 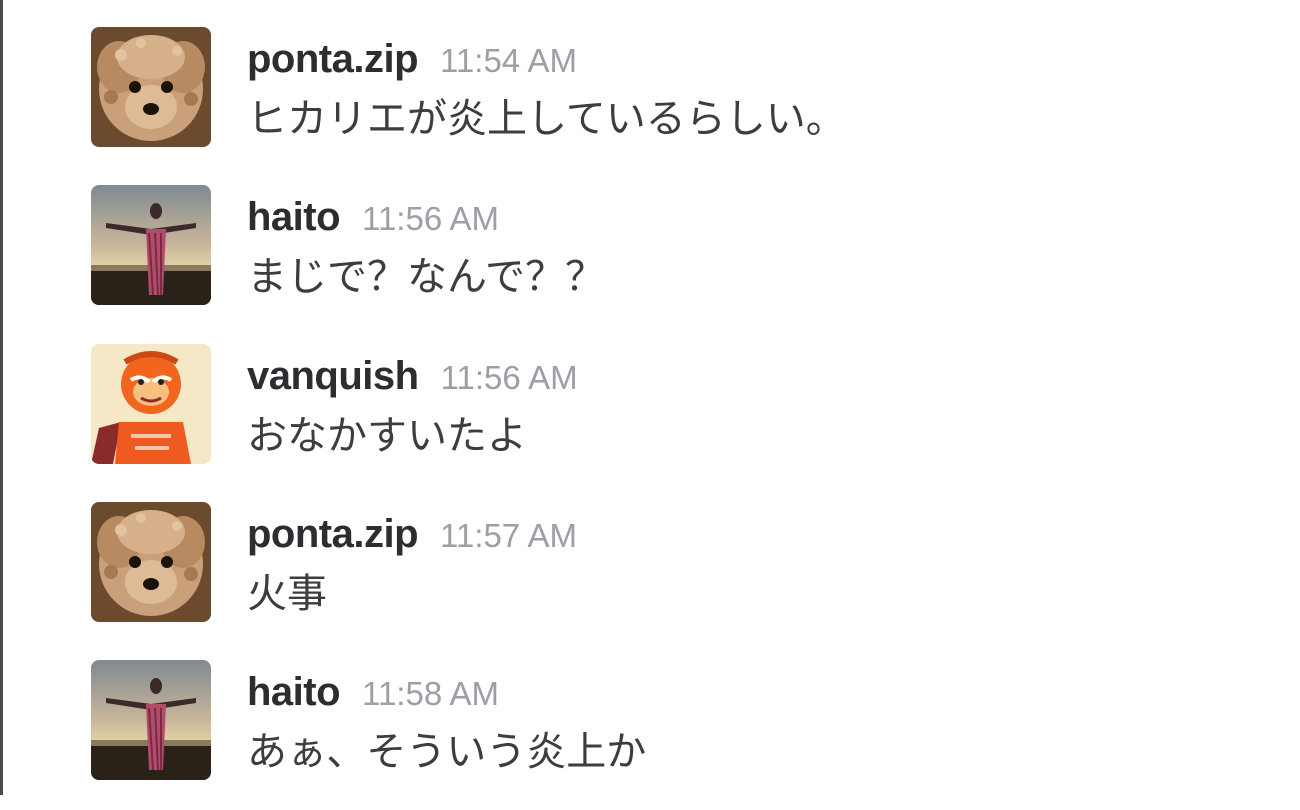 I want to click on message-timestamp: 11:57 AM, so click(x=508, y=535).